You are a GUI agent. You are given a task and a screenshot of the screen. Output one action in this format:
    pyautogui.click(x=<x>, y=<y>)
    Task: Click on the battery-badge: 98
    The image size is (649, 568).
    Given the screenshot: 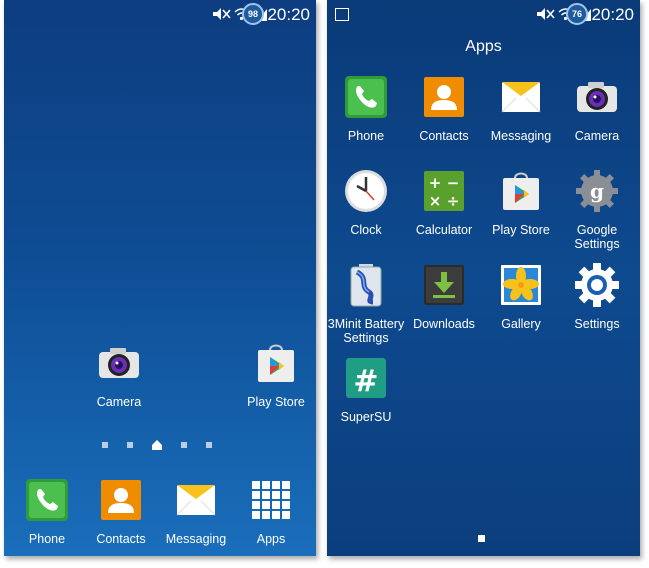 What is the action you would take?
    pyautogui.click(x=253, y=14)
    